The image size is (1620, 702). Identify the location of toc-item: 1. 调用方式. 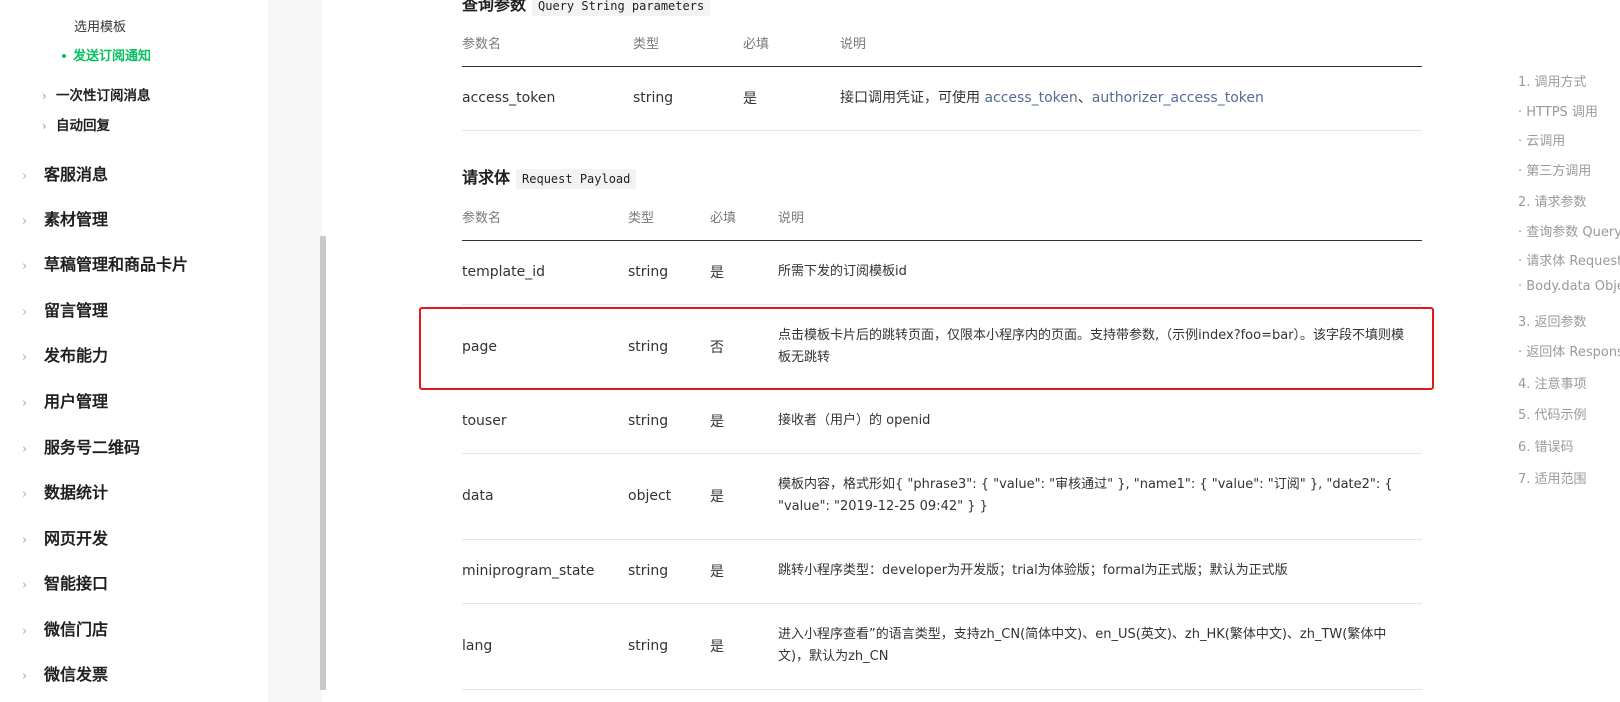
(1552, 80).